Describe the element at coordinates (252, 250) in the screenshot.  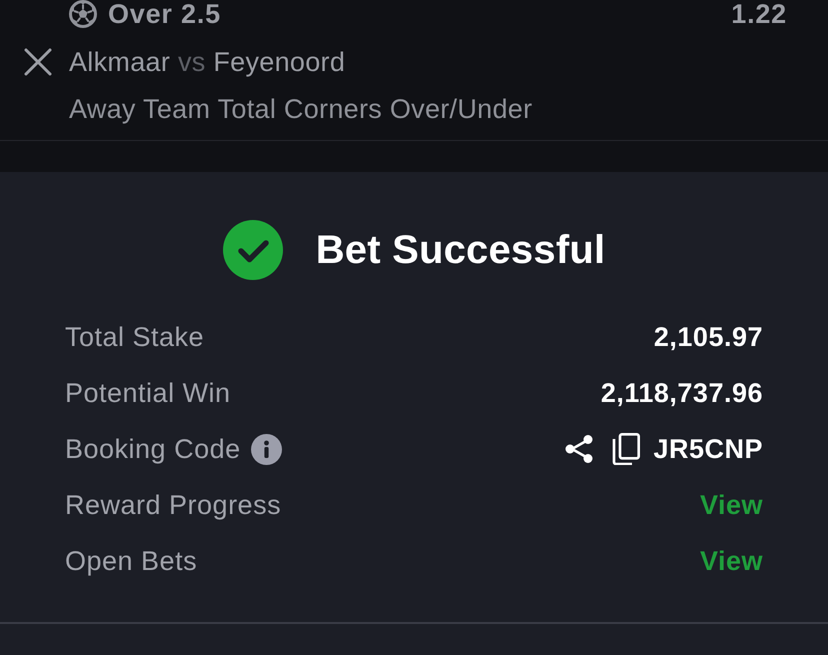
I see `success-check-icon` at that location.